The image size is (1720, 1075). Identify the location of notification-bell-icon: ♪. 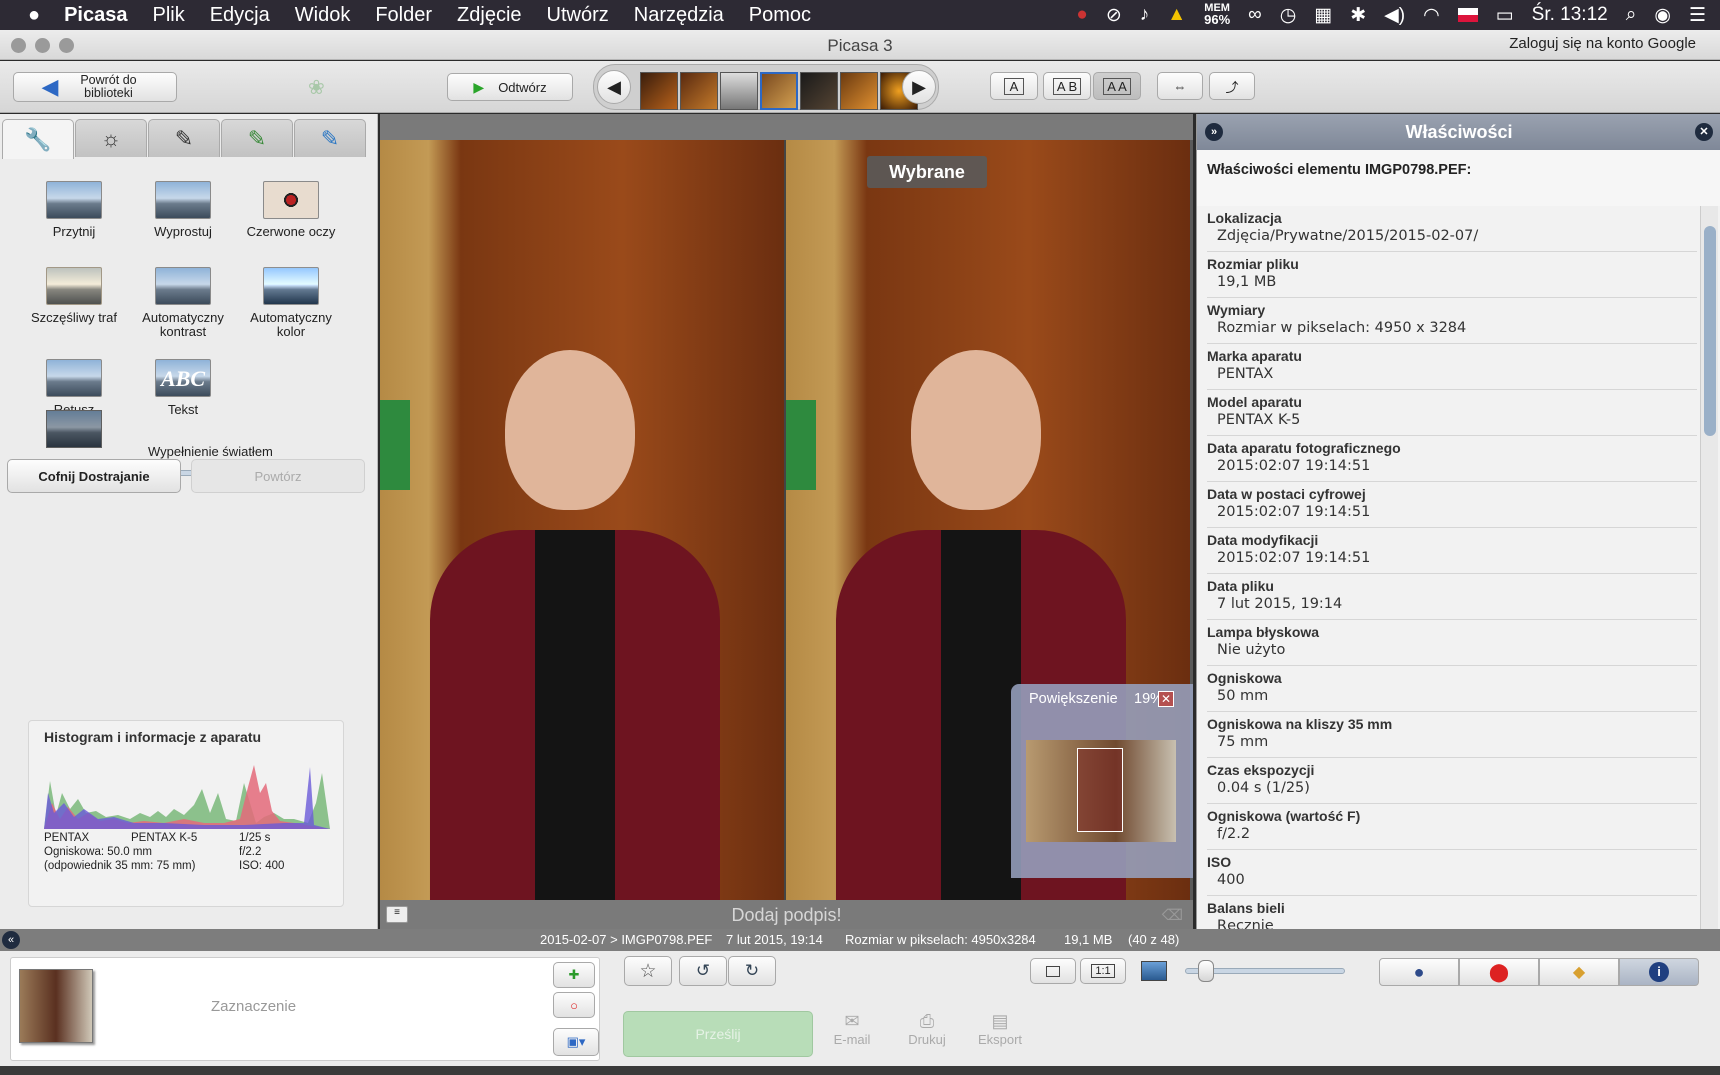
(1145, 15).